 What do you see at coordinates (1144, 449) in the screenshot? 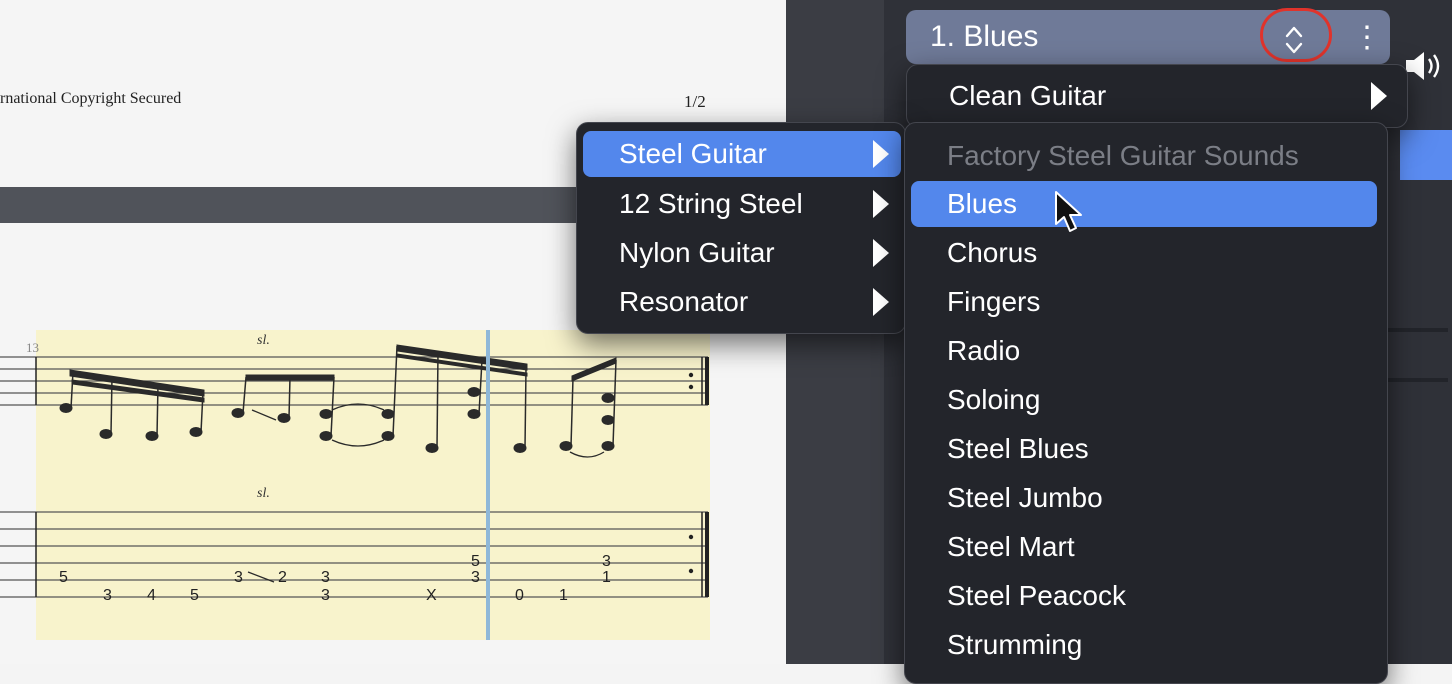
I see `menu-item-steel-blues: Steel Blues` at bounding box center [1144, 449].